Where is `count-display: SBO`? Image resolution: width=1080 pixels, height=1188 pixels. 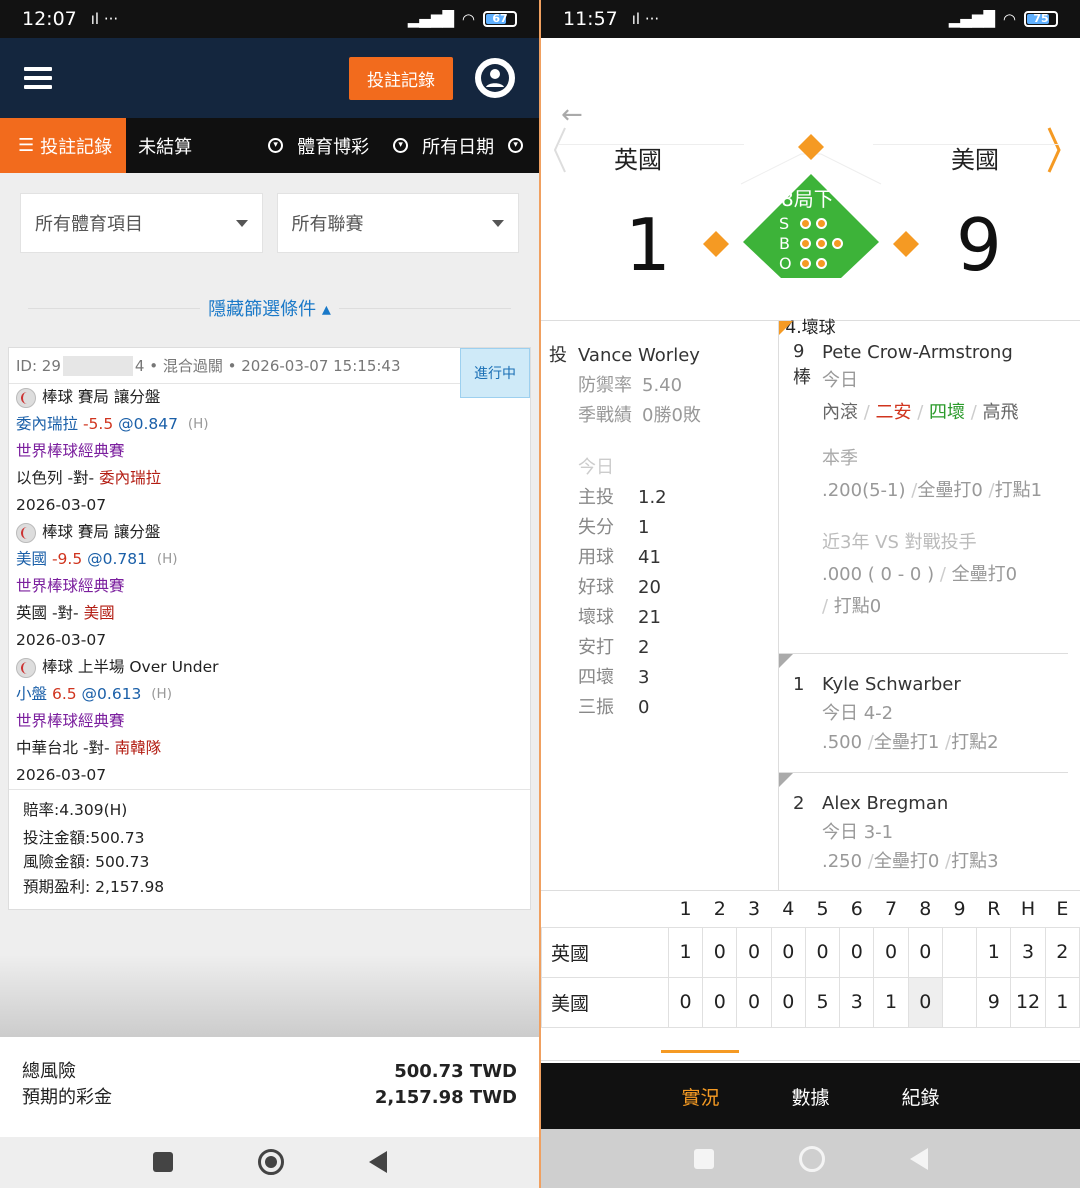
count-display: SBO is located at coordinates (811, 244).